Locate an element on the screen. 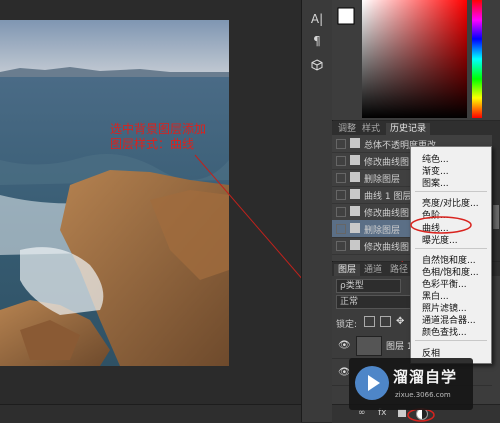 The height and width of the screenshot is (423, 500). paragraph-icon: ¶ is located at coordinates (317, 41).